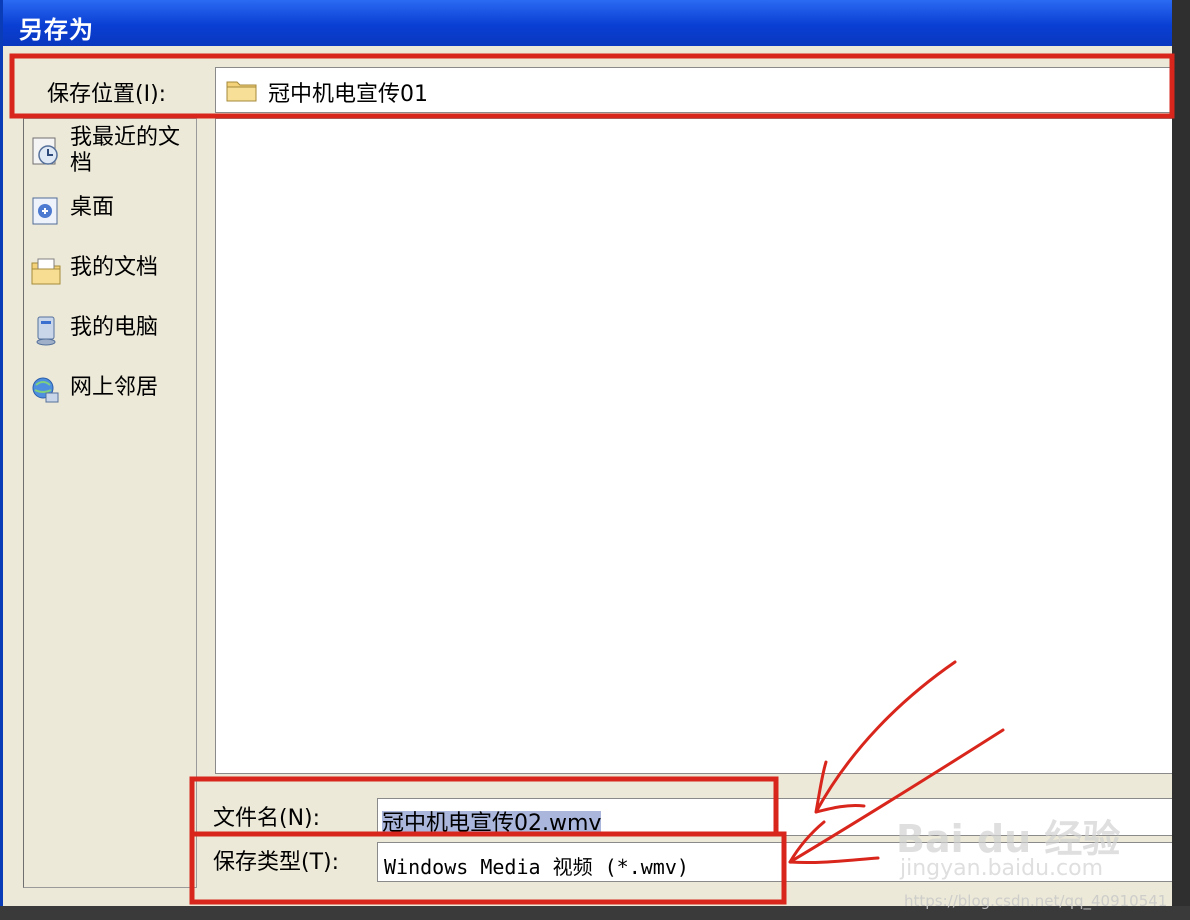  Describe the element at coordinates (125, 150) in the screenshot. I see `place-label: 我最近的文档` at that location.